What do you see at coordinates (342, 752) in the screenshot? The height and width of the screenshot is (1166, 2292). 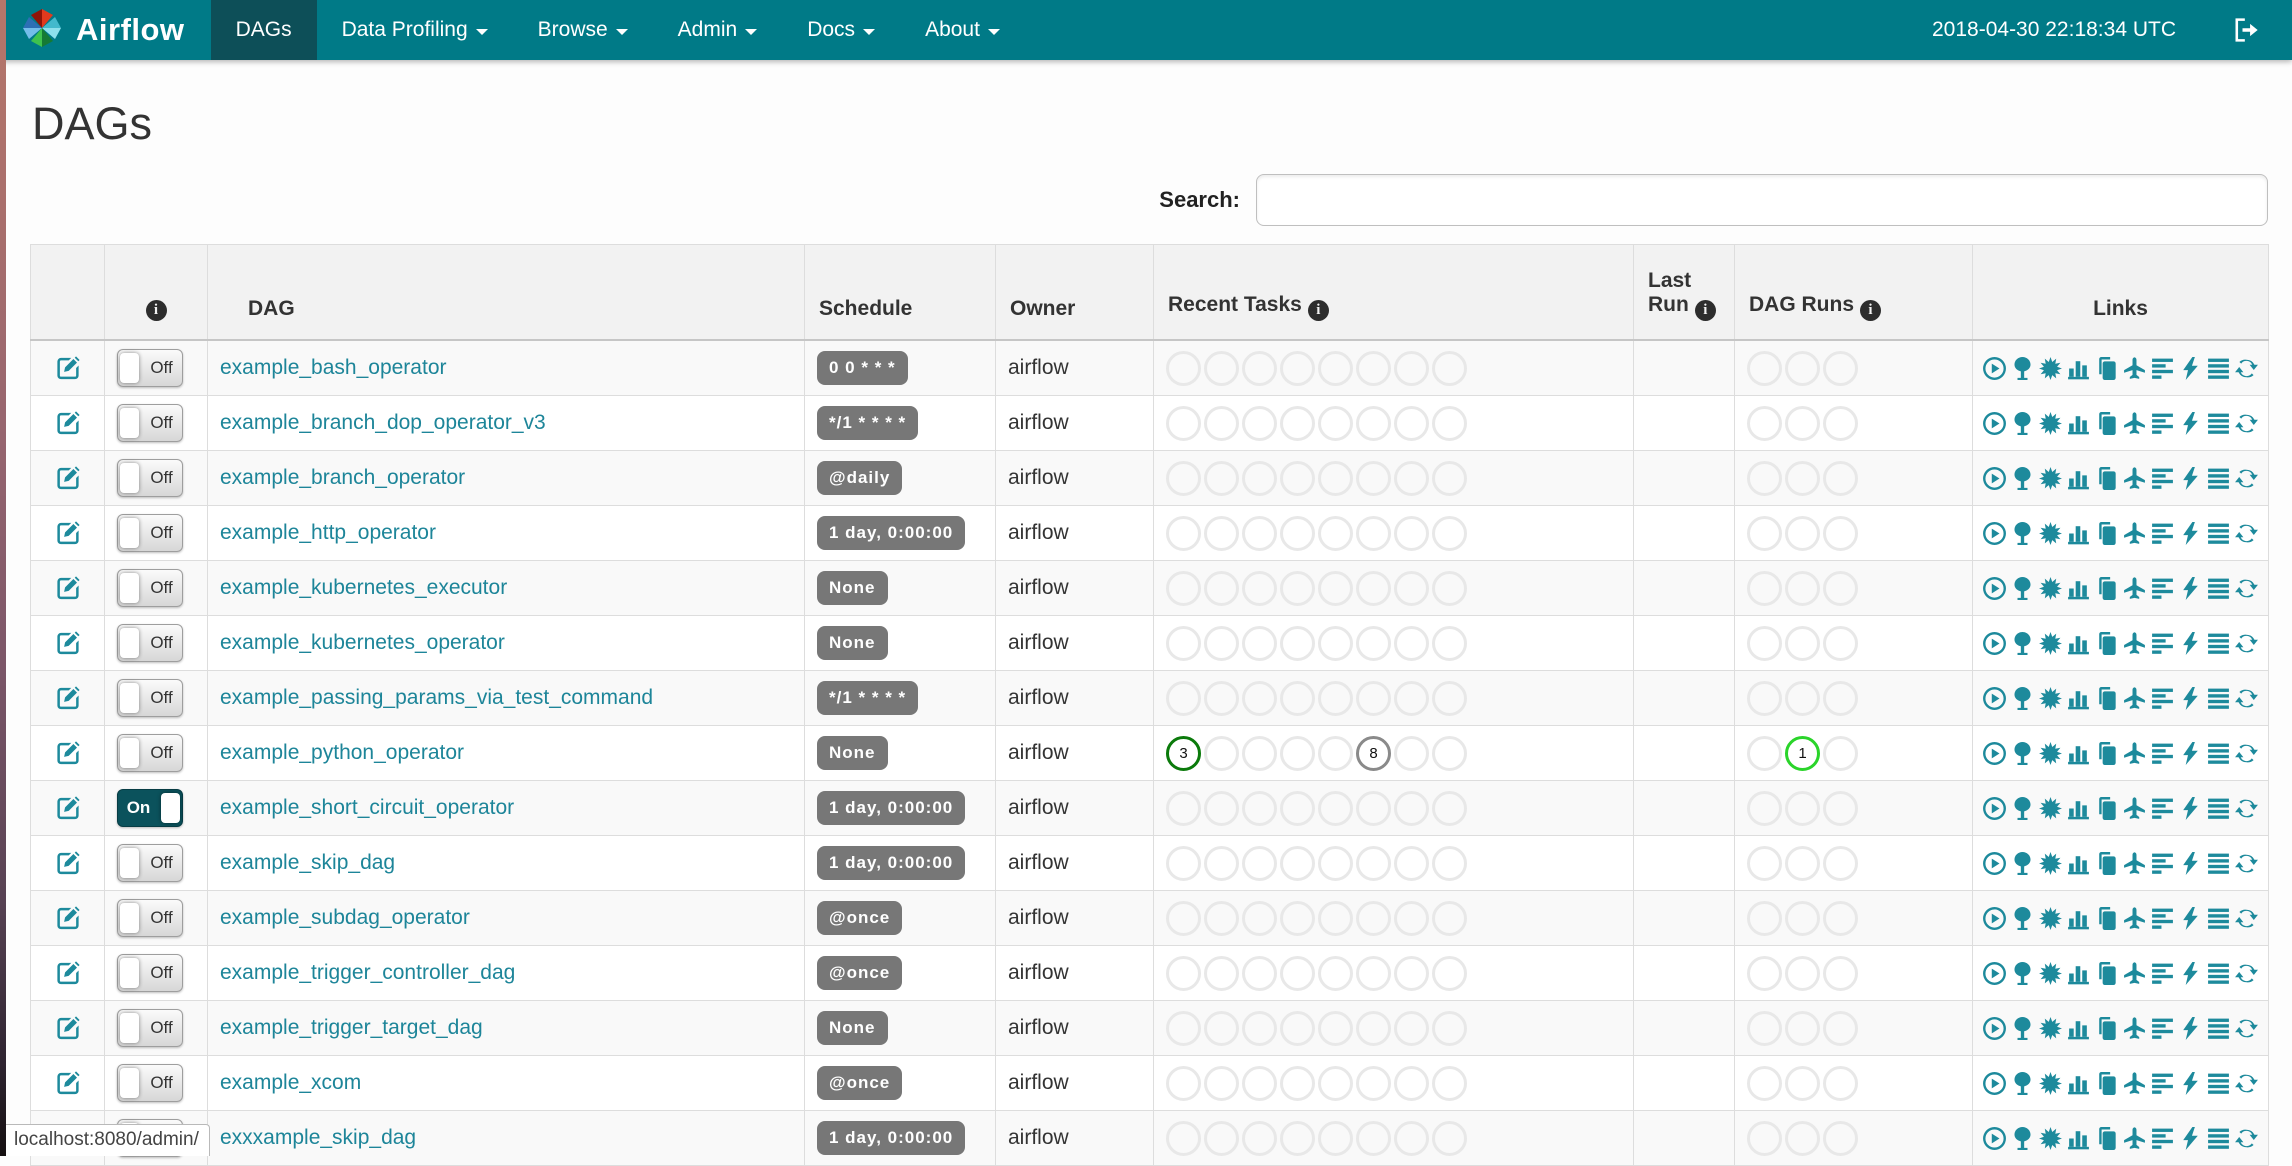 I see `dag-name-link: example_python_operator` at bounding box center [342, 752].